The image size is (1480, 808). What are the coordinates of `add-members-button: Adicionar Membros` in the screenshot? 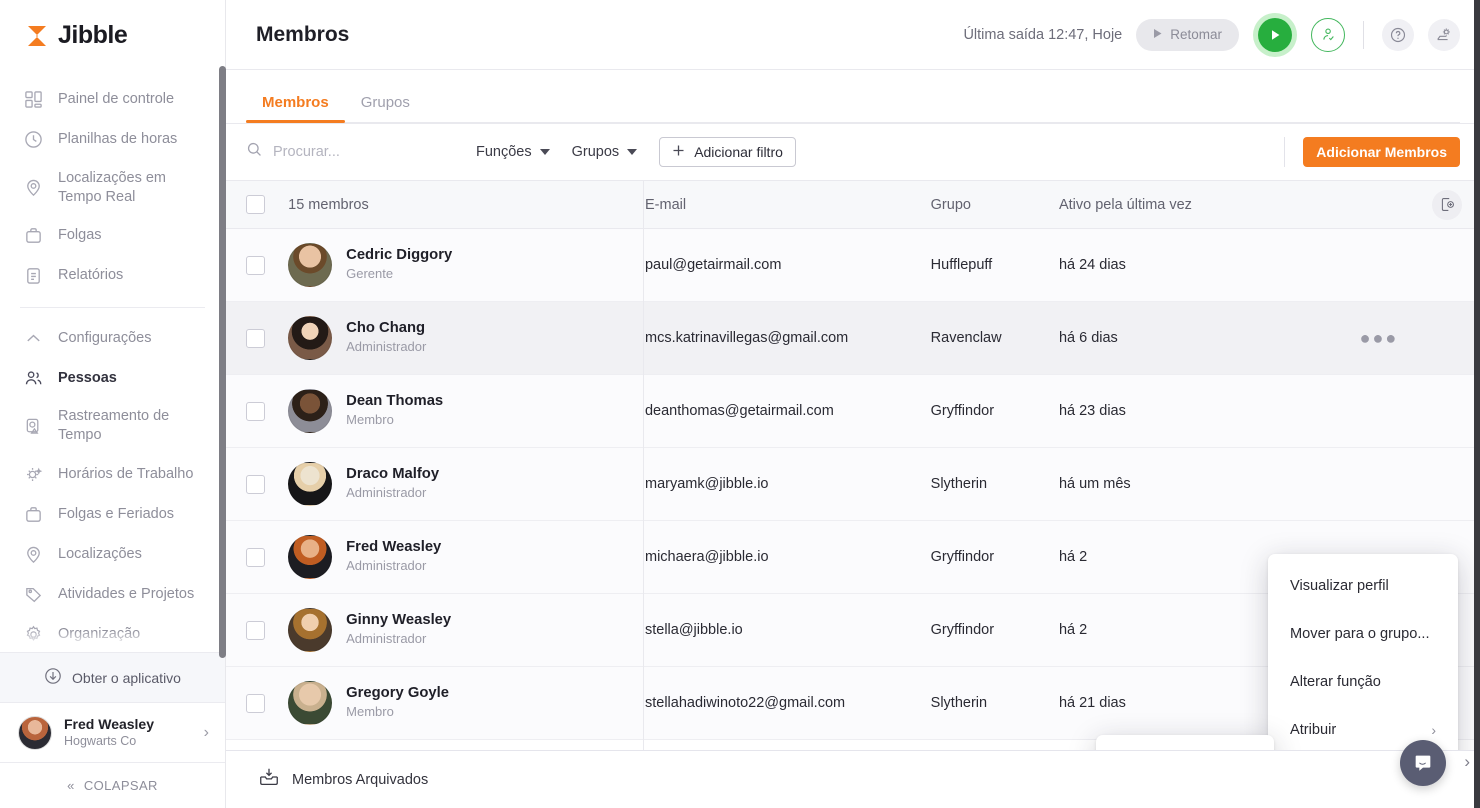 It's located at (1381, 152).